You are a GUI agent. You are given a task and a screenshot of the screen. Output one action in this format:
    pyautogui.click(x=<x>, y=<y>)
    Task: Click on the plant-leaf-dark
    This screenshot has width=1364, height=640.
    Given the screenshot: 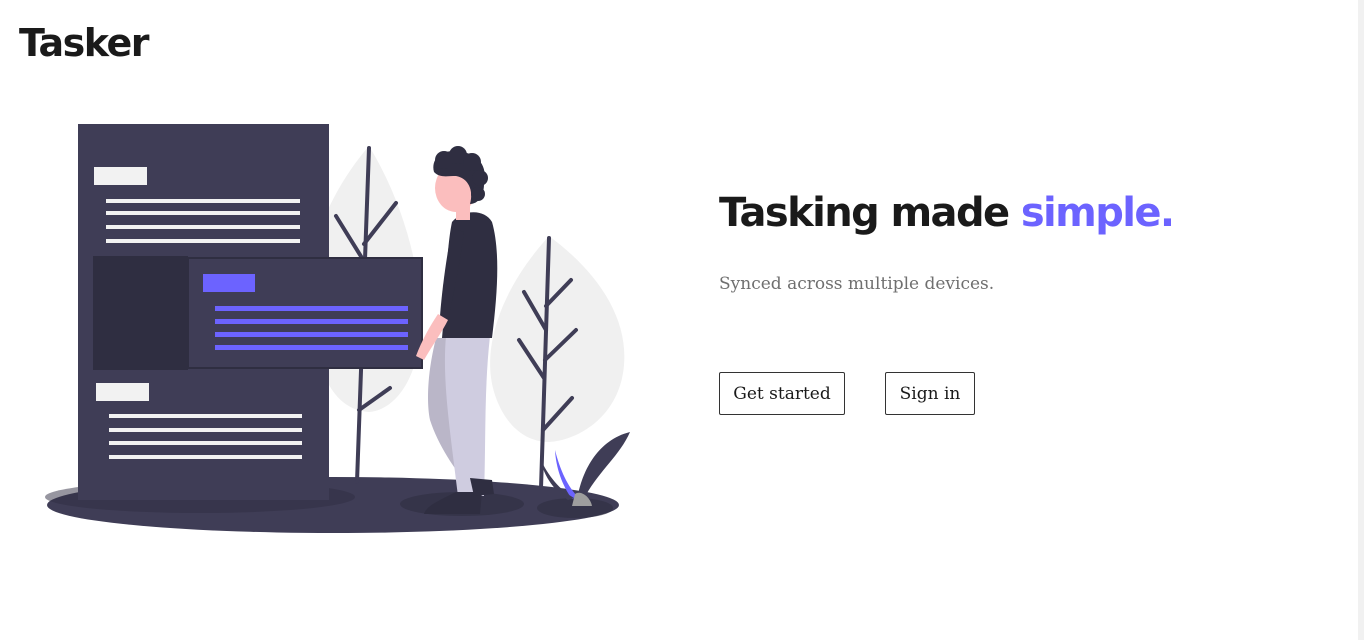 What is the action you would take?
    pyautogui.click(x=604, y=463)
    